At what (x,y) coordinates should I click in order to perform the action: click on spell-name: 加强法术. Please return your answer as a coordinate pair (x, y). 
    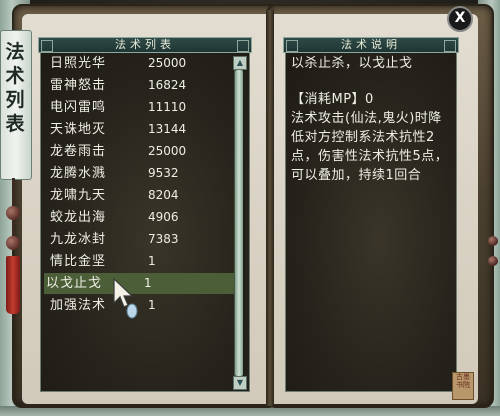
    Looking at the image, I should click on (78, 305).